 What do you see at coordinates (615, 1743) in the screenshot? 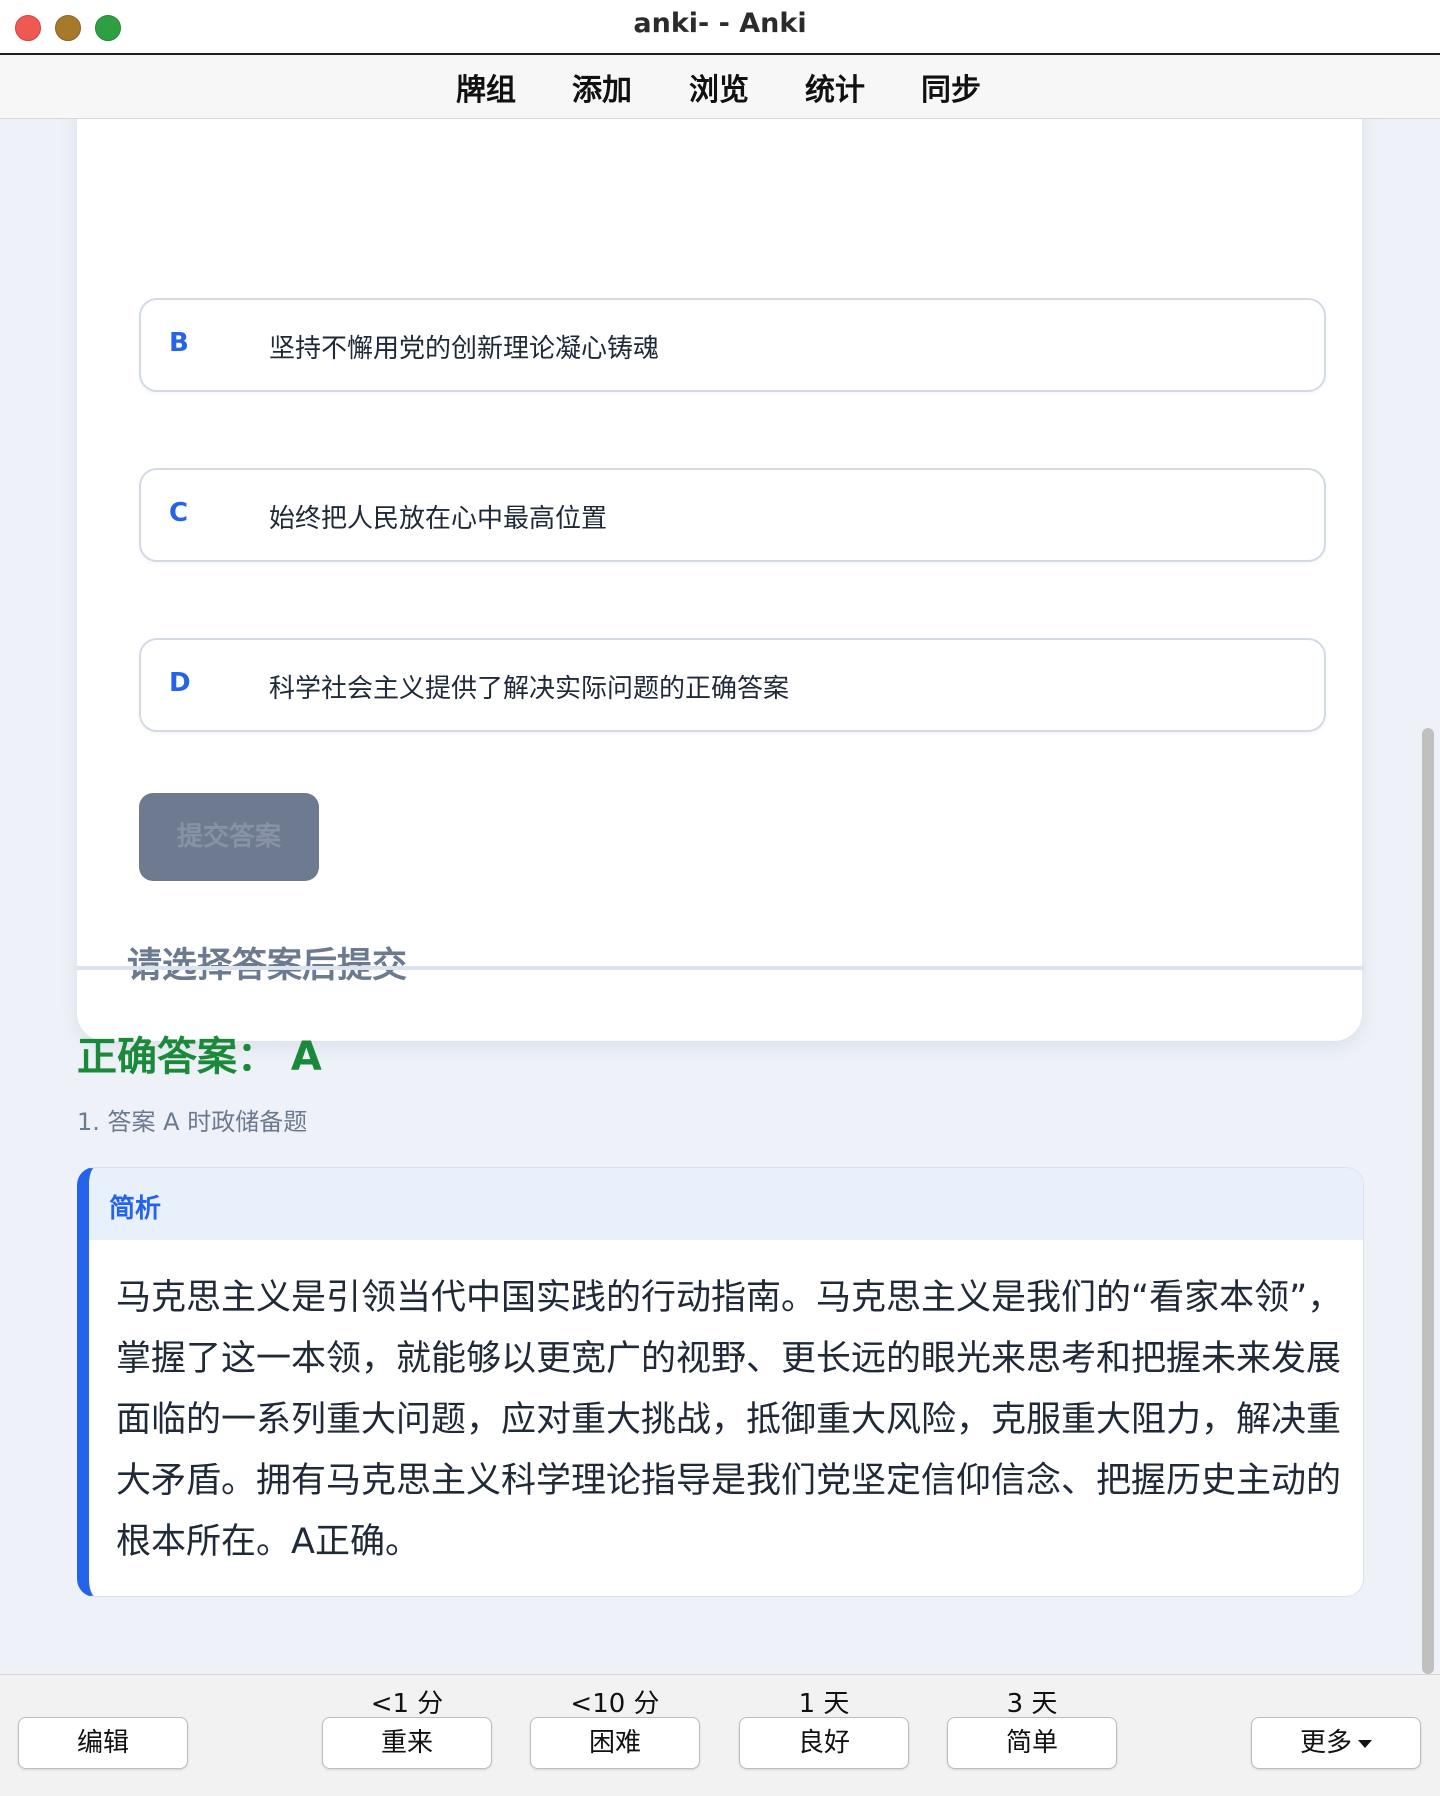
I see `hard-button: 困难` at bounding box center [615, 1743].